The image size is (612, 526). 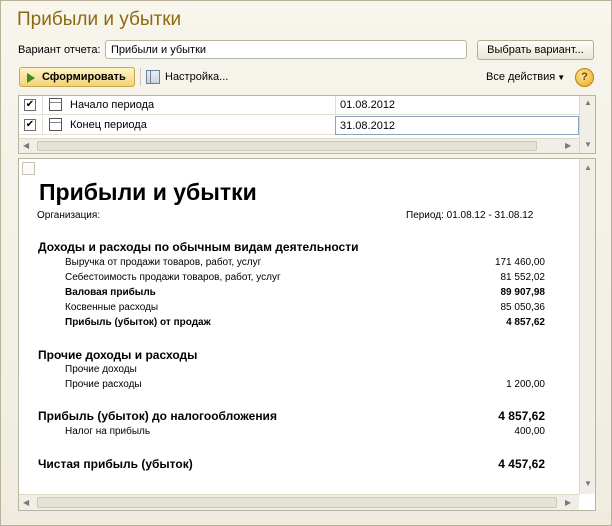 What do you see at coordinates (112, 307) in the screenshot?
I see `line-label: Косвенные расходы` at bounding box center [112, 307].